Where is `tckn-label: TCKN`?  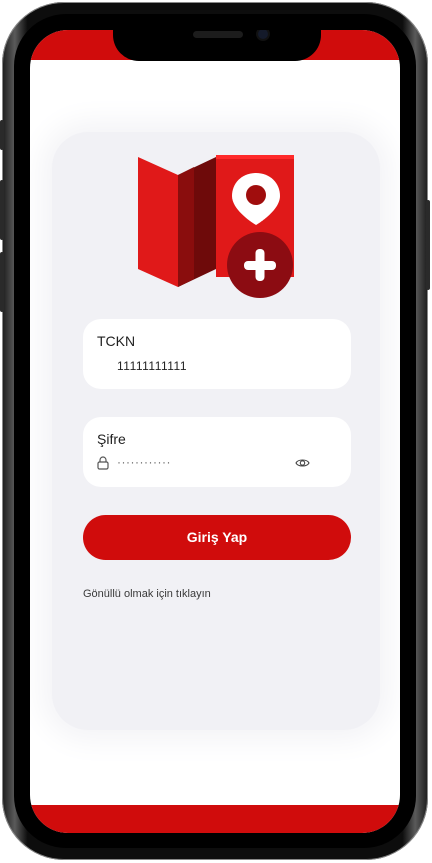
tckn-label: TCKN is located at coordinates (116, 341).